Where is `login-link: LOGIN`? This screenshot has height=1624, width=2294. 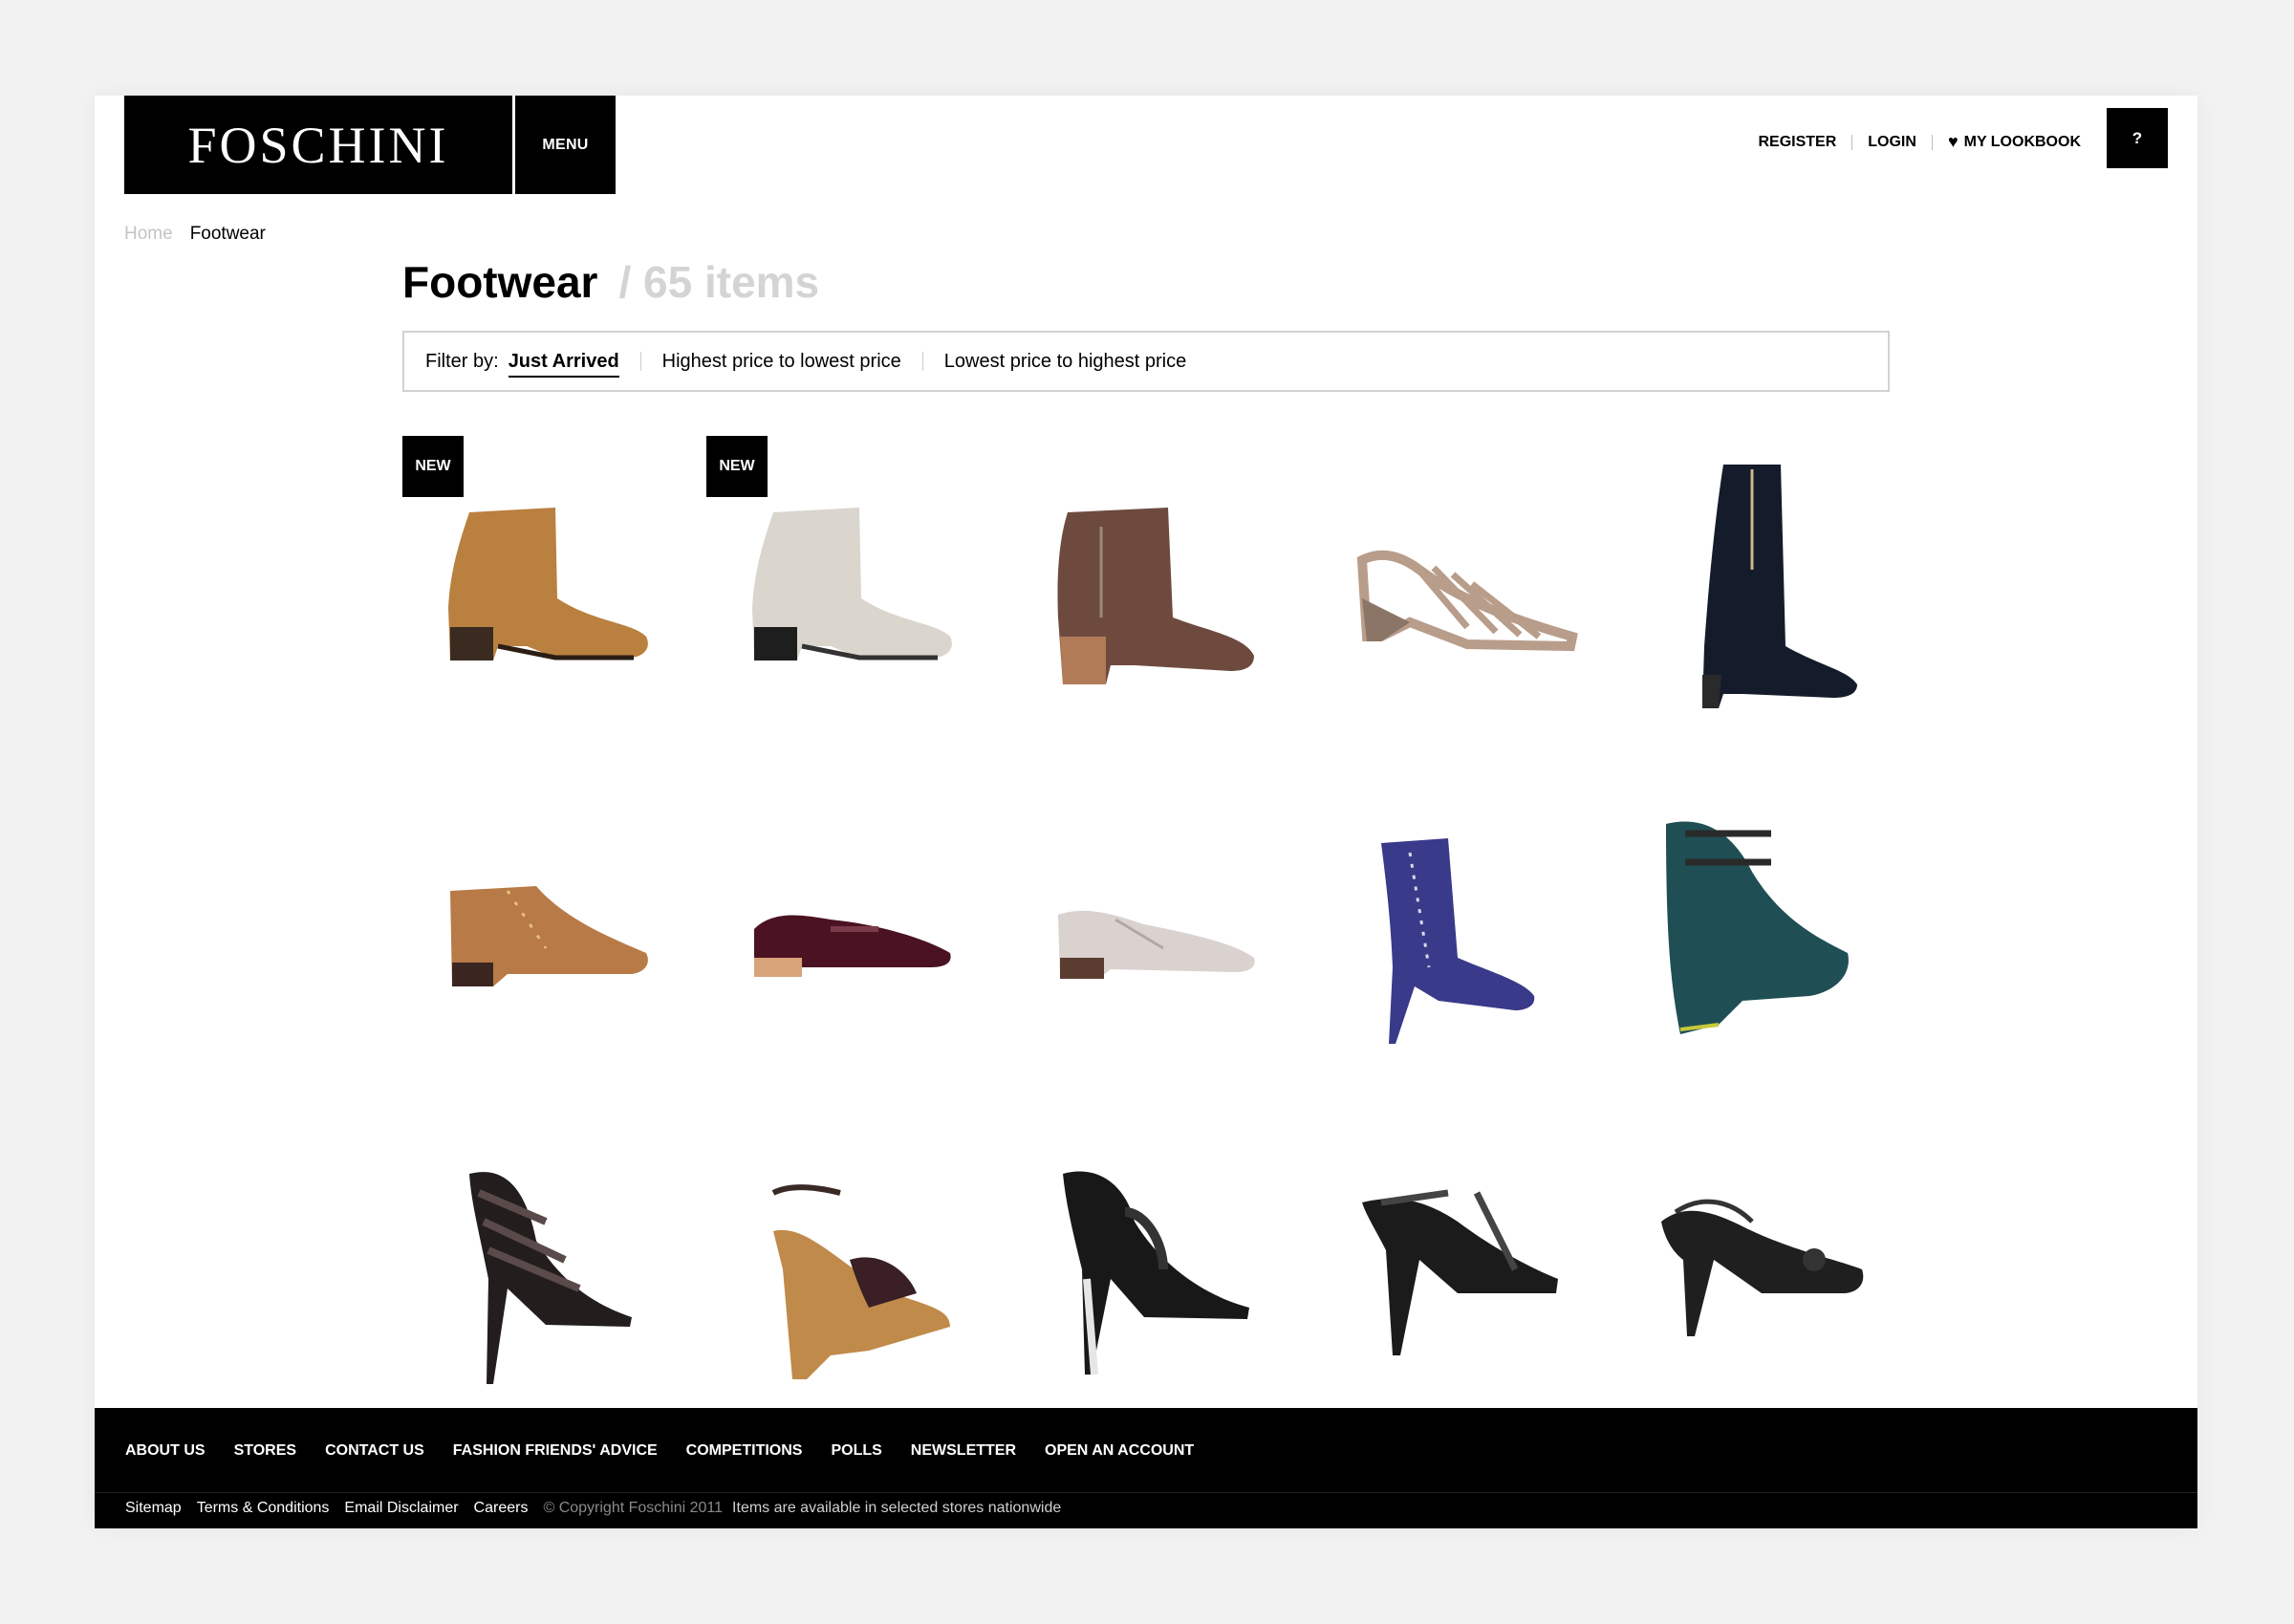 login-link: LOGIN is located at coordinates (1892, 143).